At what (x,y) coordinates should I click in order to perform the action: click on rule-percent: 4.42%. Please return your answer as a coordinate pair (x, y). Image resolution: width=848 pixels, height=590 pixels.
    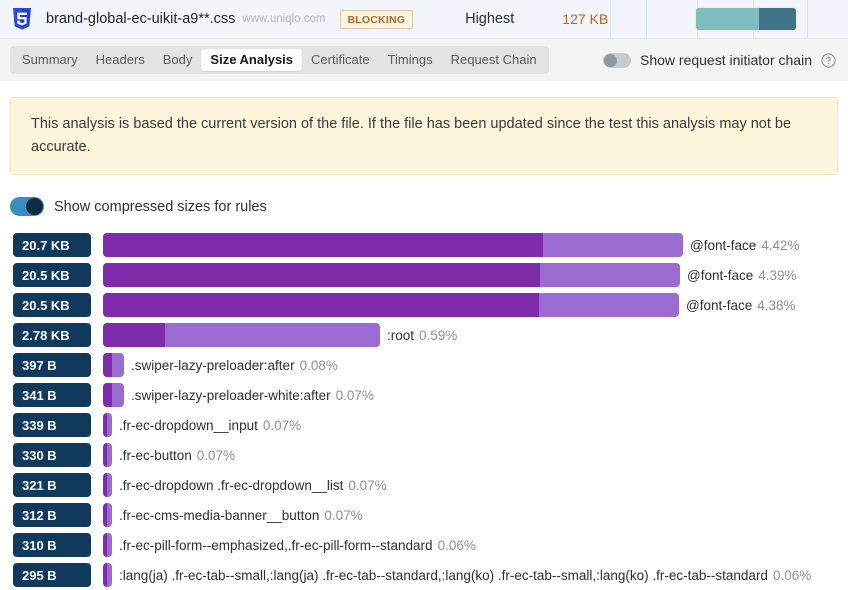
    Looking at the image, I should click on (780, 245).